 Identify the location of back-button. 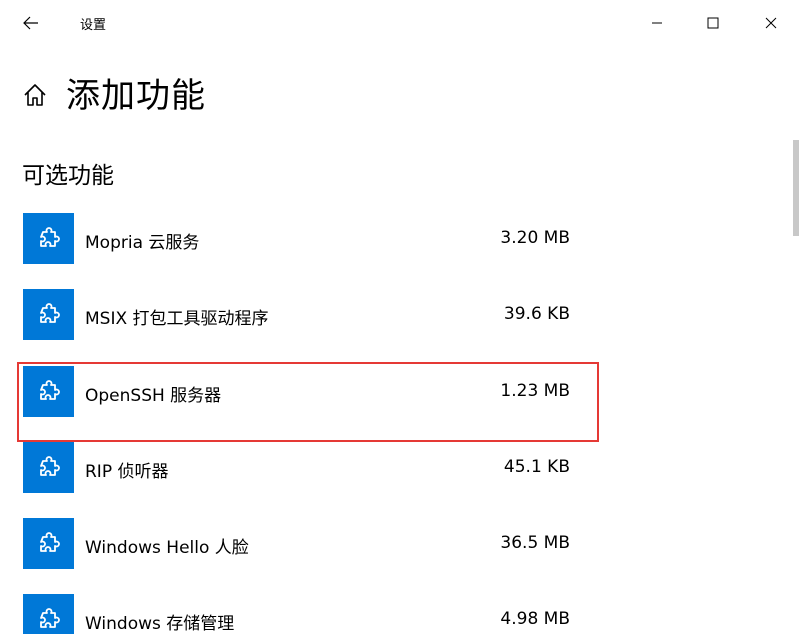
(31, 23).